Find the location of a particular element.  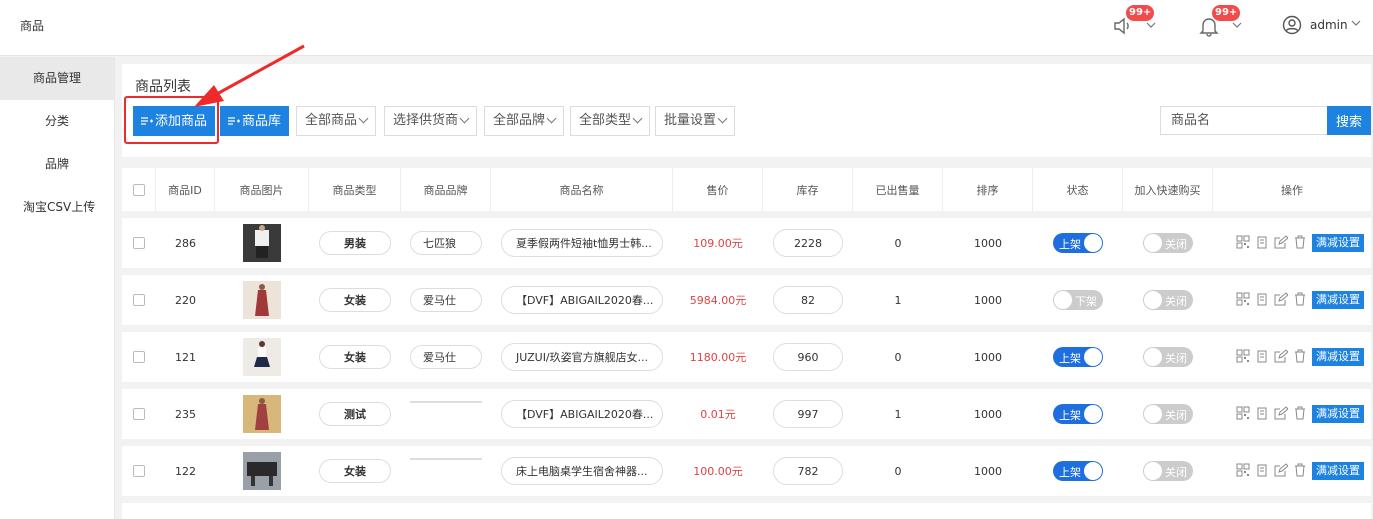

product-library-button: 商品库 is located at coordinates (255, 121).